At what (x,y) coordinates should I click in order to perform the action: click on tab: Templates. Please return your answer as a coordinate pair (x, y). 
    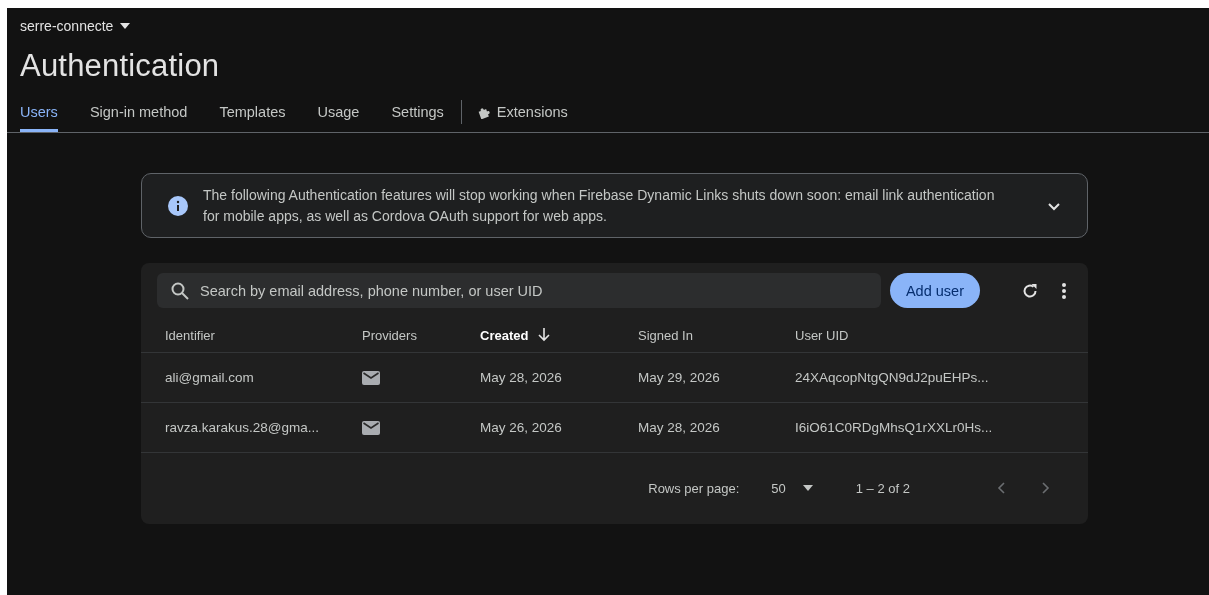
    Looking at the image, I should click on (252, 112).